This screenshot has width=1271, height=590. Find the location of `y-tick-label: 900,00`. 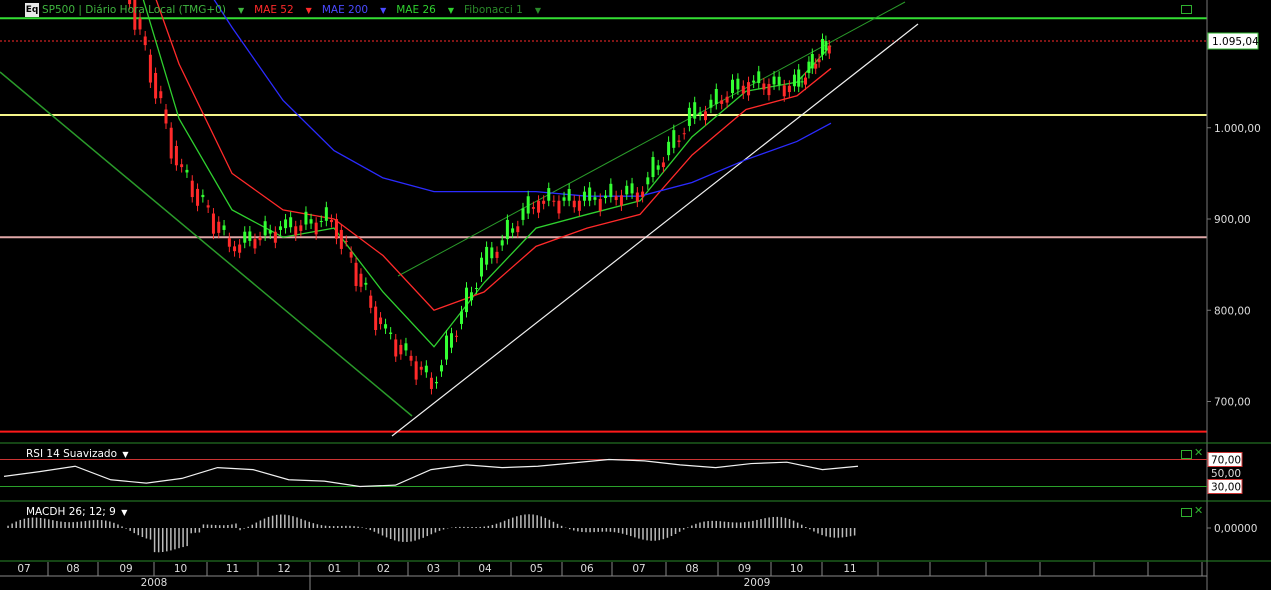

y-tick-label: 900,00 is located at coordinates (1232, 220).